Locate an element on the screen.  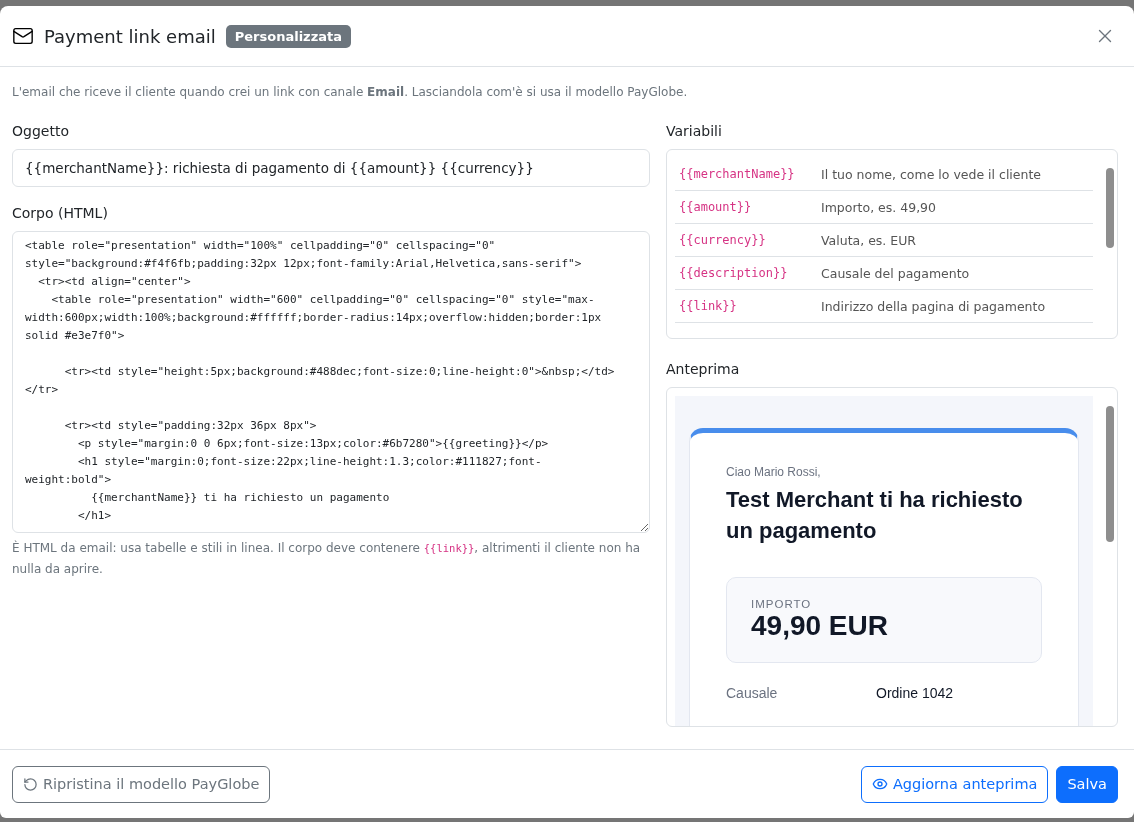
field-label: Corpo (HTML) is located at coordinates (60, 213).